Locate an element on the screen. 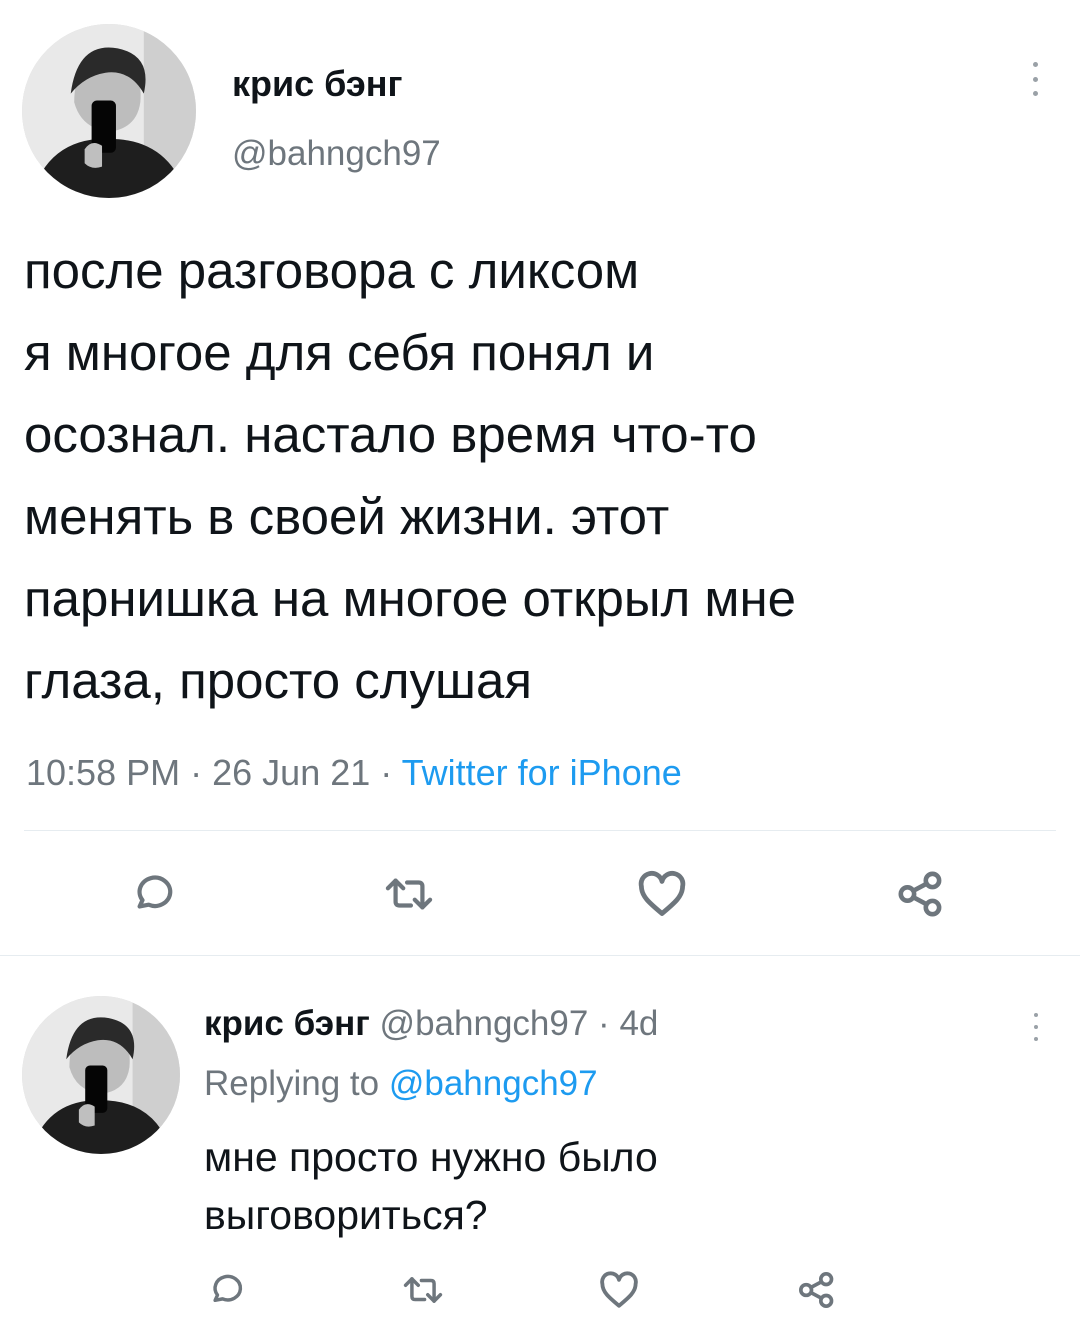 This screenshot has width=1080, height=1338. tweet-date: 26 Jun 21 is located at coordinates (291, 772).